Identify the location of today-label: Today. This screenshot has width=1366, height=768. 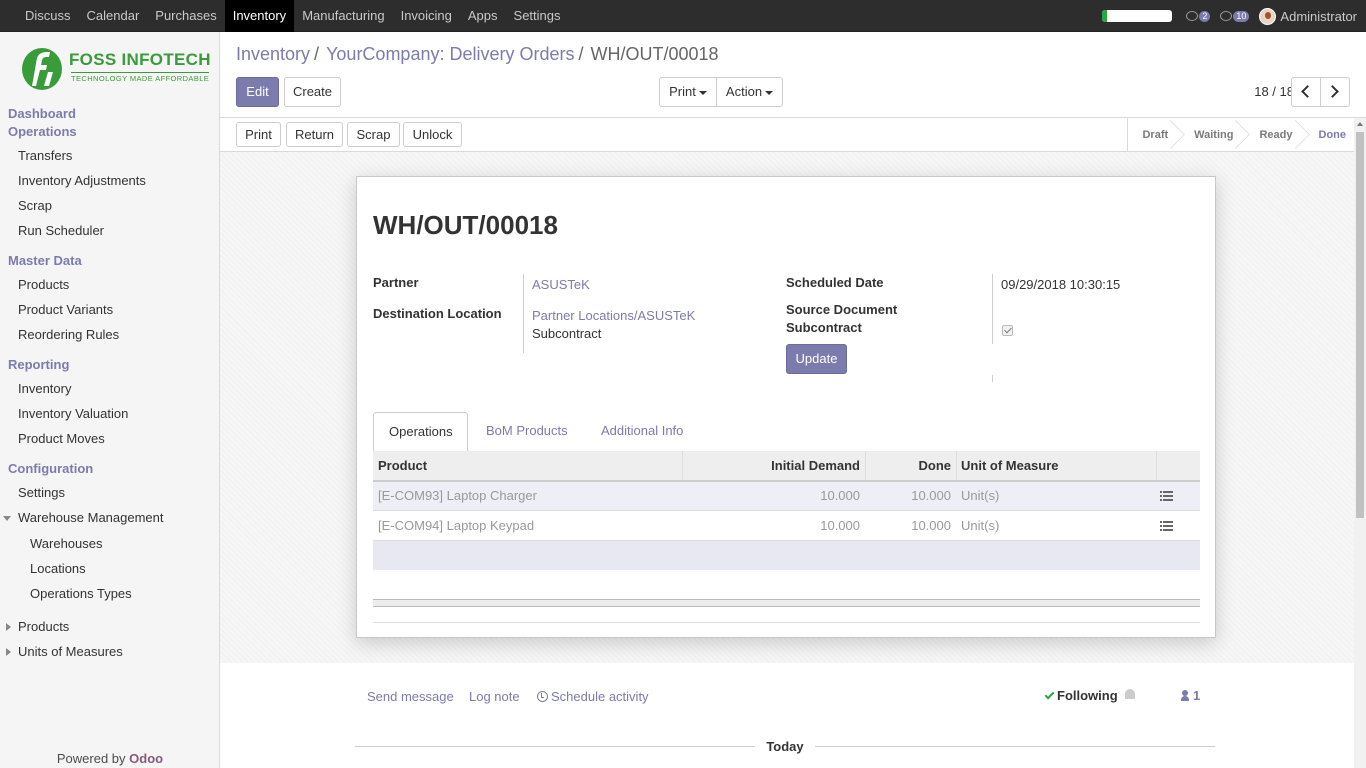
(785, 746).